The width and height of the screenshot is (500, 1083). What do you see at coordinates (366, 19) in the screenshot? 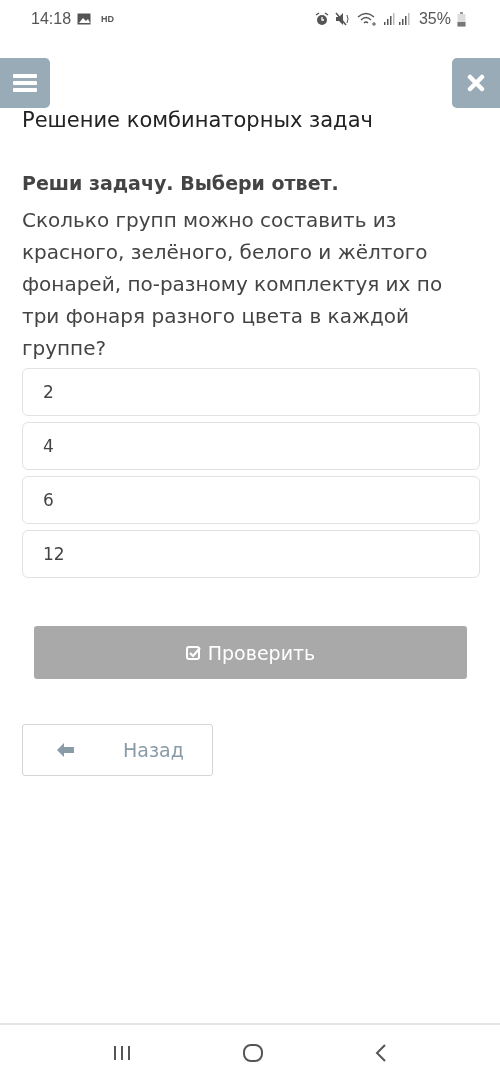
I see `wifi-icon` at bounding box center [366, 19].